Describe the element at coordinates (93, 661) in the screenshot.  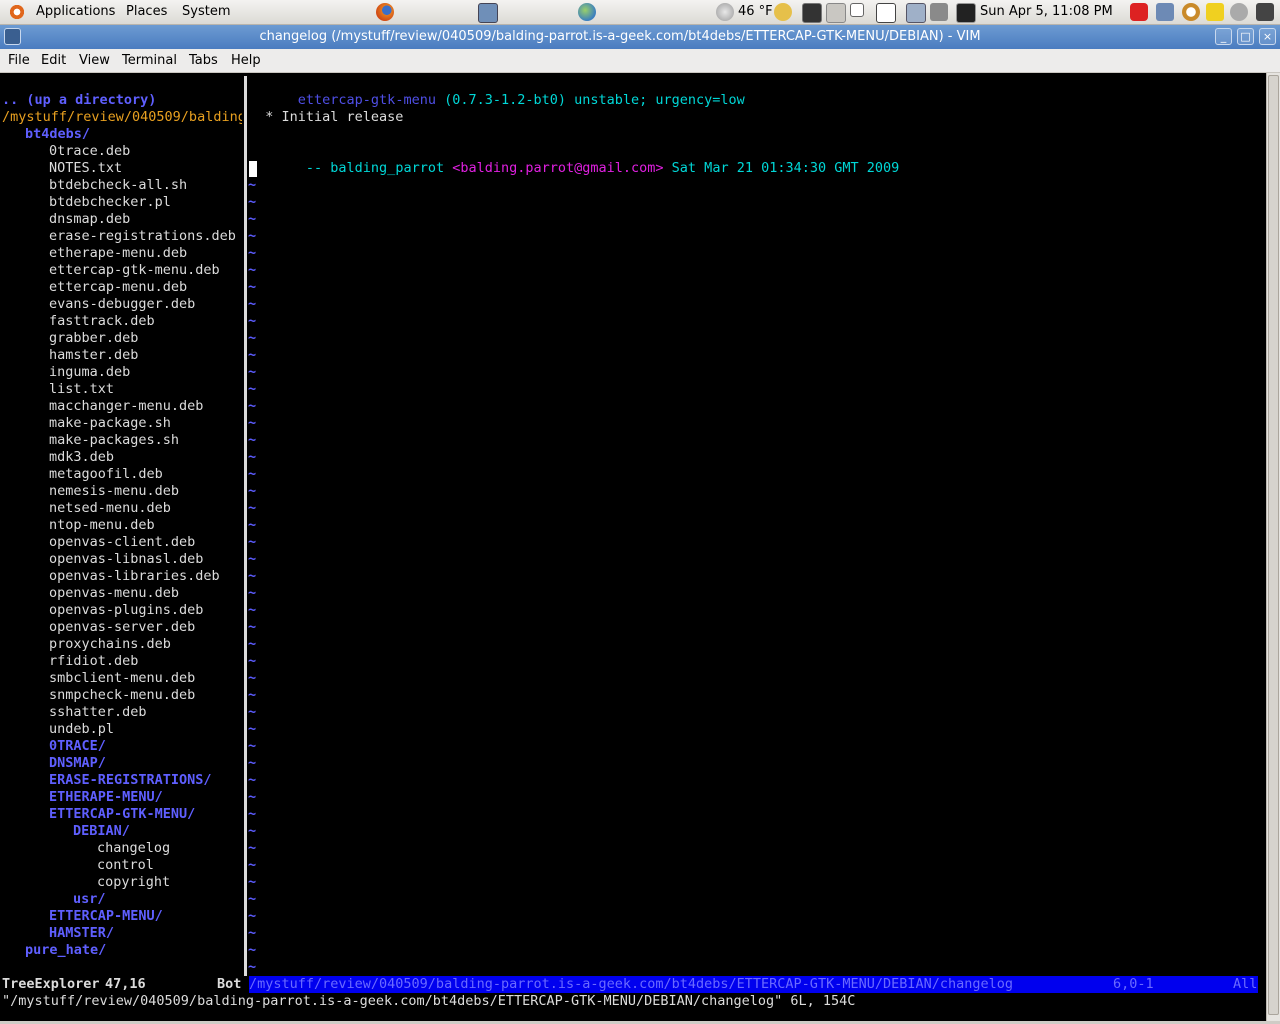
I see `tree-file: rfidiot.deb` at that location.